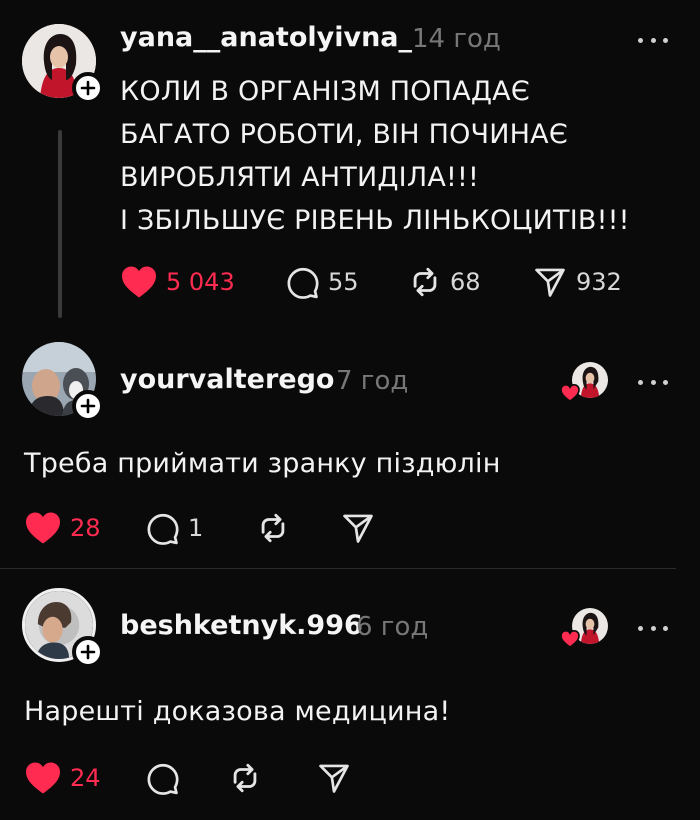 This screenshot has width=700, height=820. What do you see at coordinates (465, 282) in the screenshot?
I see `repost-count: 68` at bounding box center [465, 282].